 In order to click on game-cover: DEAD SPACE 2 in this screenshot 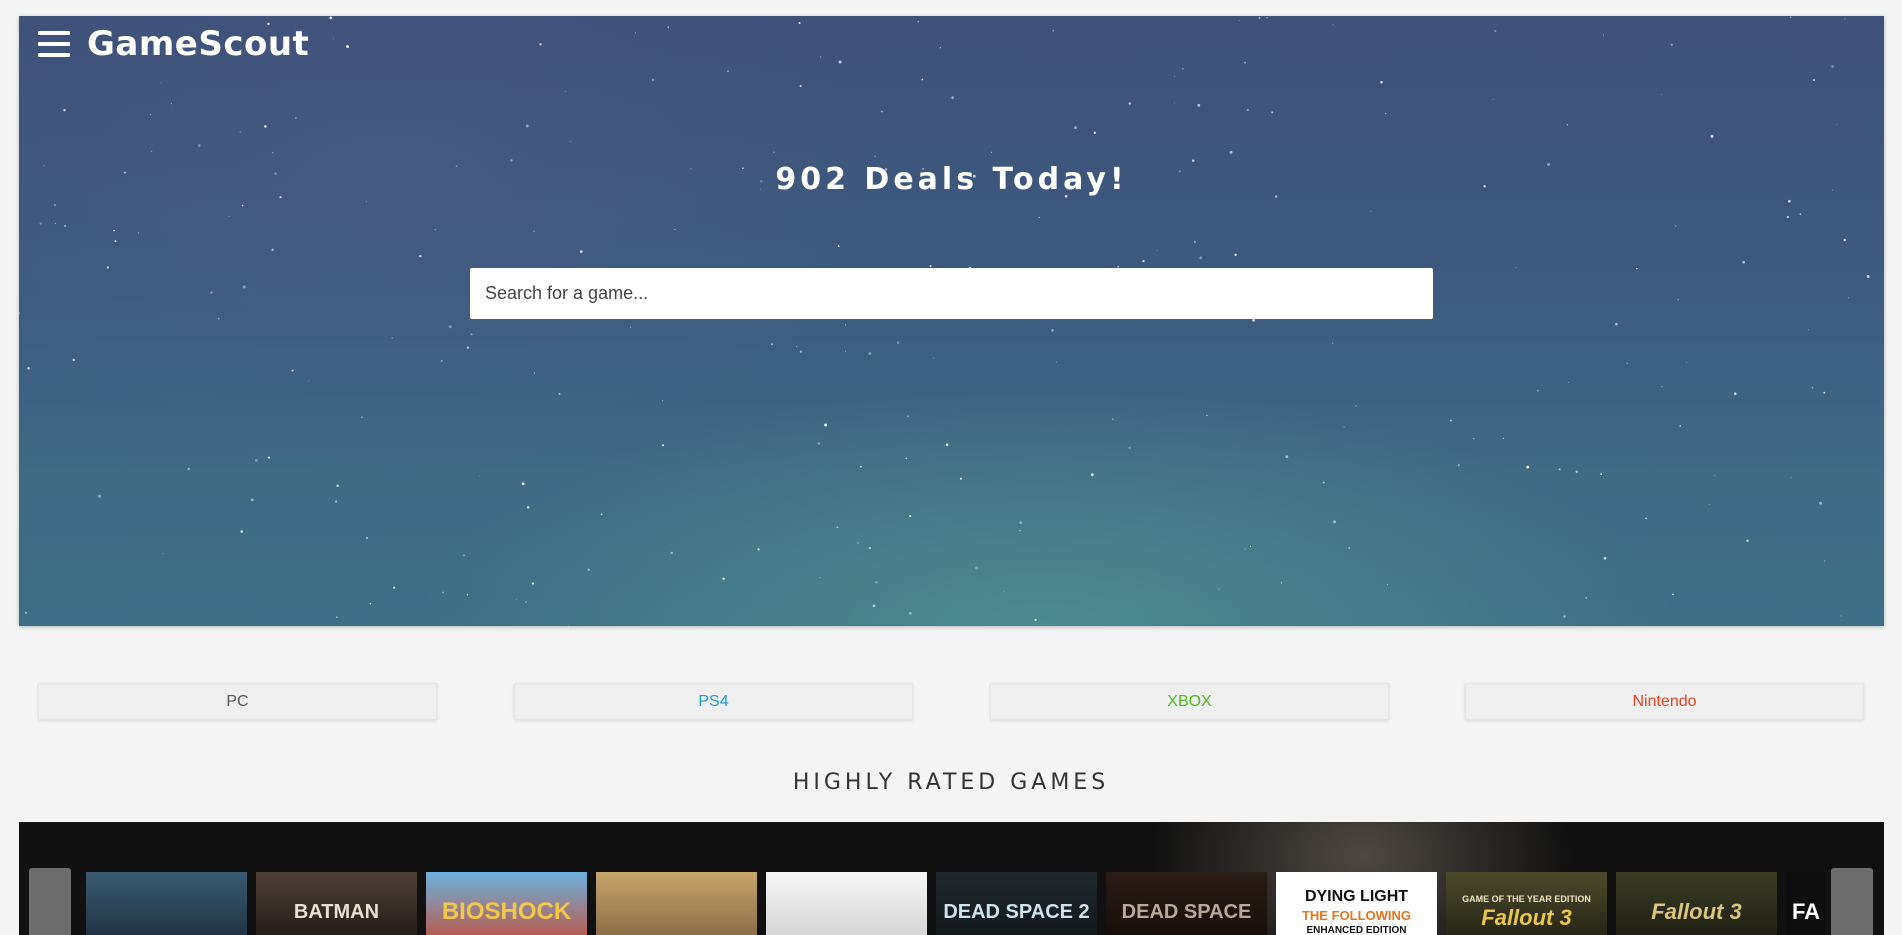, I will do `click(1016, 903)`.